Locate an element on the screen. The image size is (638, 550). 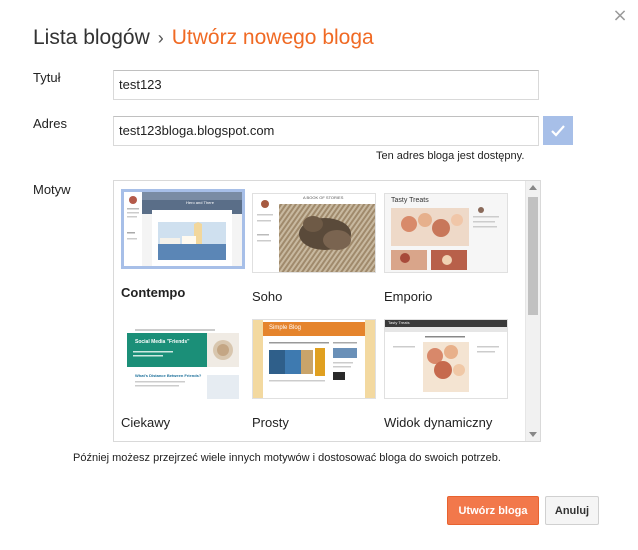
theme-widok-dynamiczny: Tasty Treats Widok dynamiczny is located at coordinates (446, 374).